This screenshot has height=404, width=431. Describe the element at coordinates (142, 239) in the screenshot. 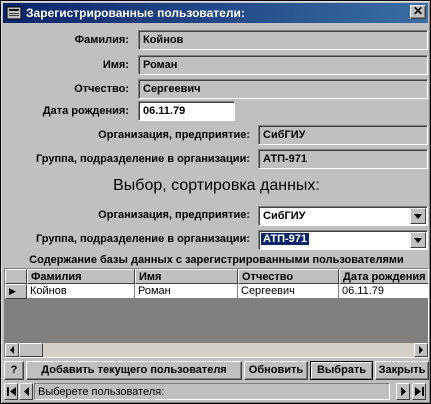

I see `filter-group-label: Группа, подразделение в организации:` at that location.